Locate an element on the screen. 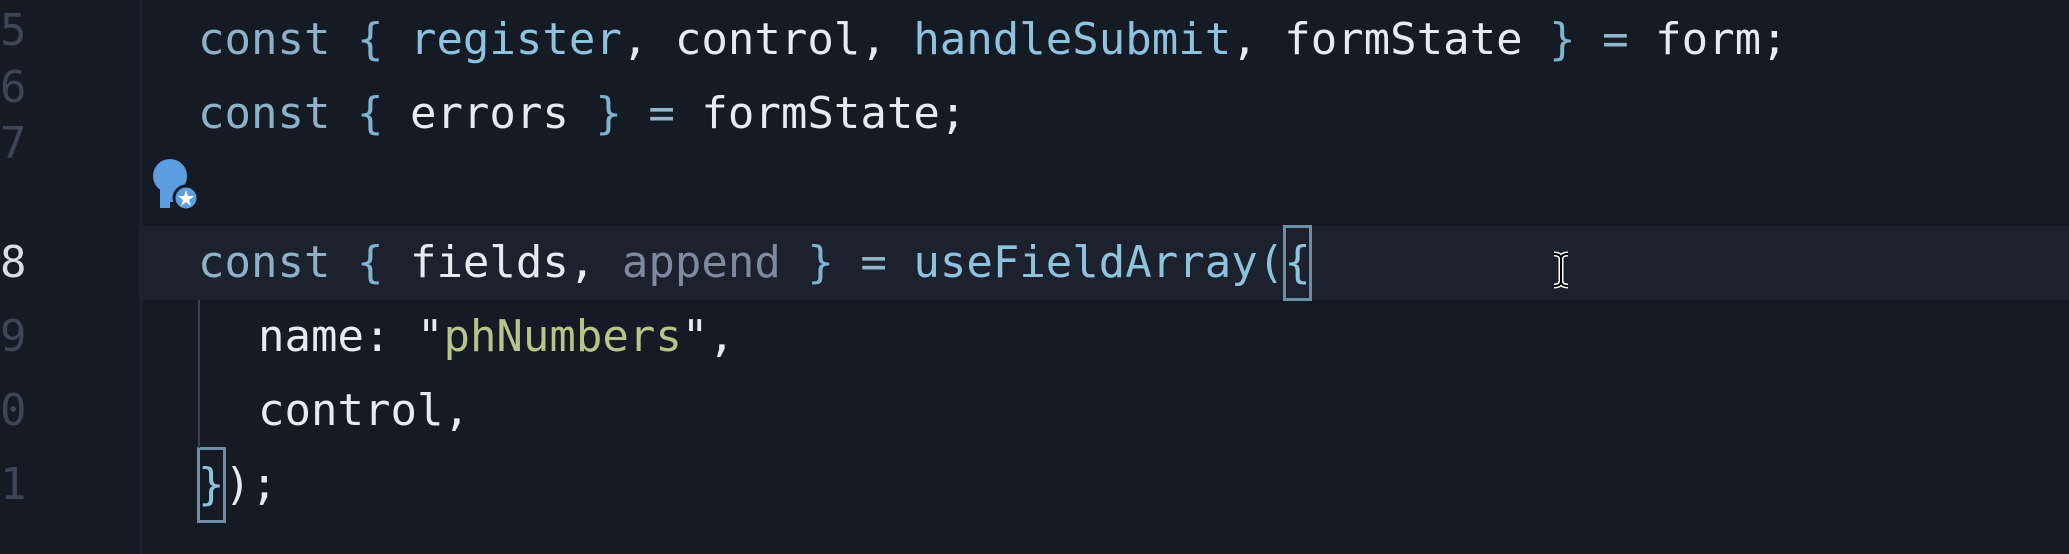 The height and width of the screenshot is (554, 2069). property-shorthand: control, is located at coordinates (364, 410).